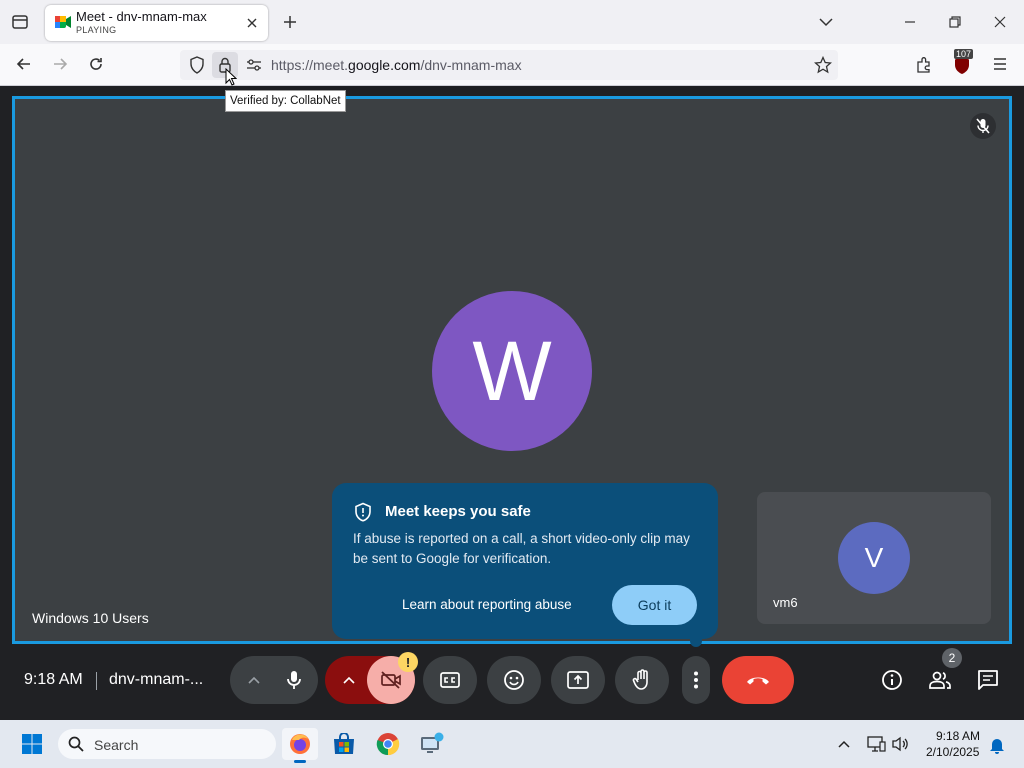  I want to click on chevron-down-icon, so click(826, 22).